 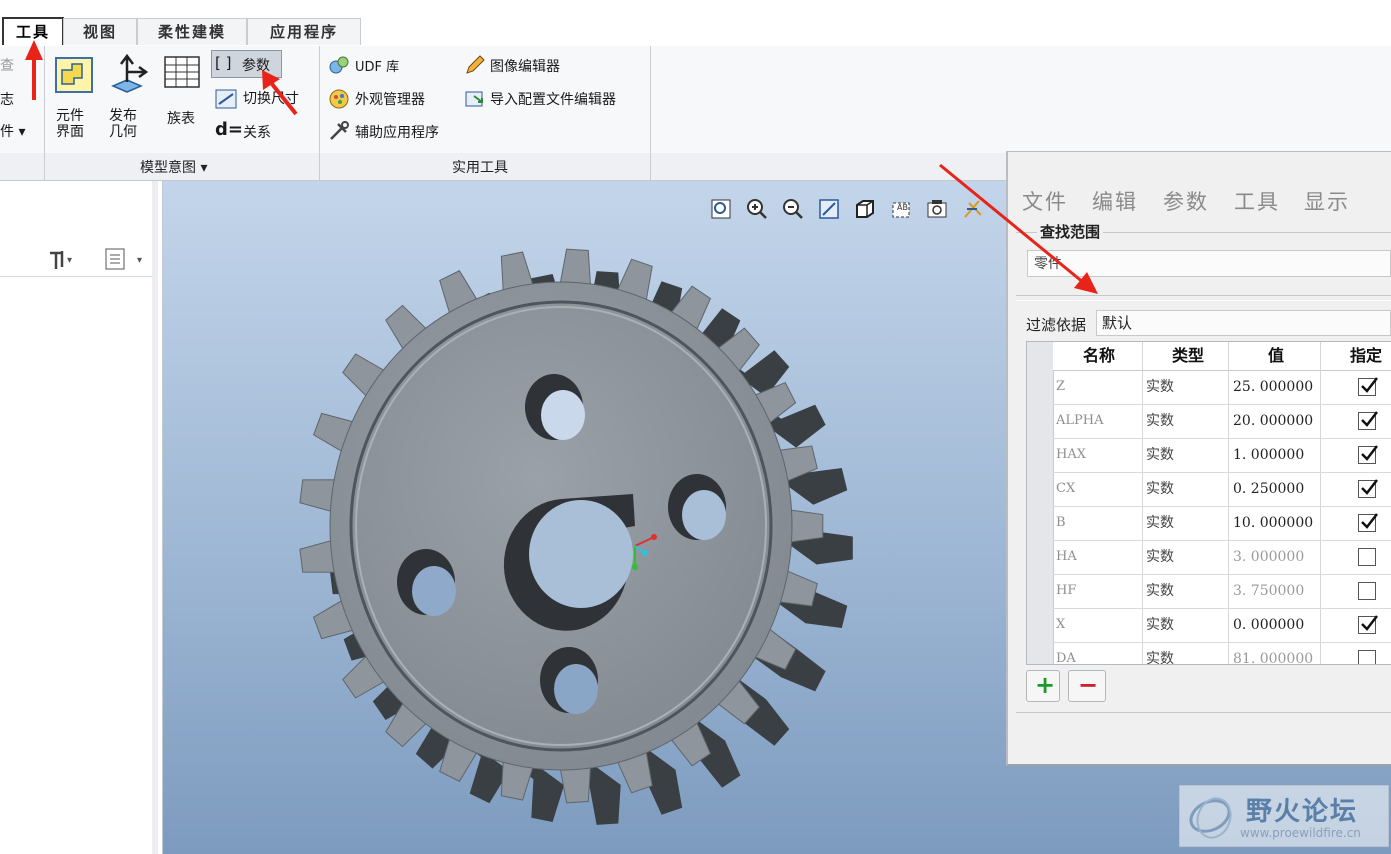 What do you see at coordinates (1222, 523) in the screenshot?
I see `table-row: B 实数 10. 000000` at bounding box center [1222, 523].